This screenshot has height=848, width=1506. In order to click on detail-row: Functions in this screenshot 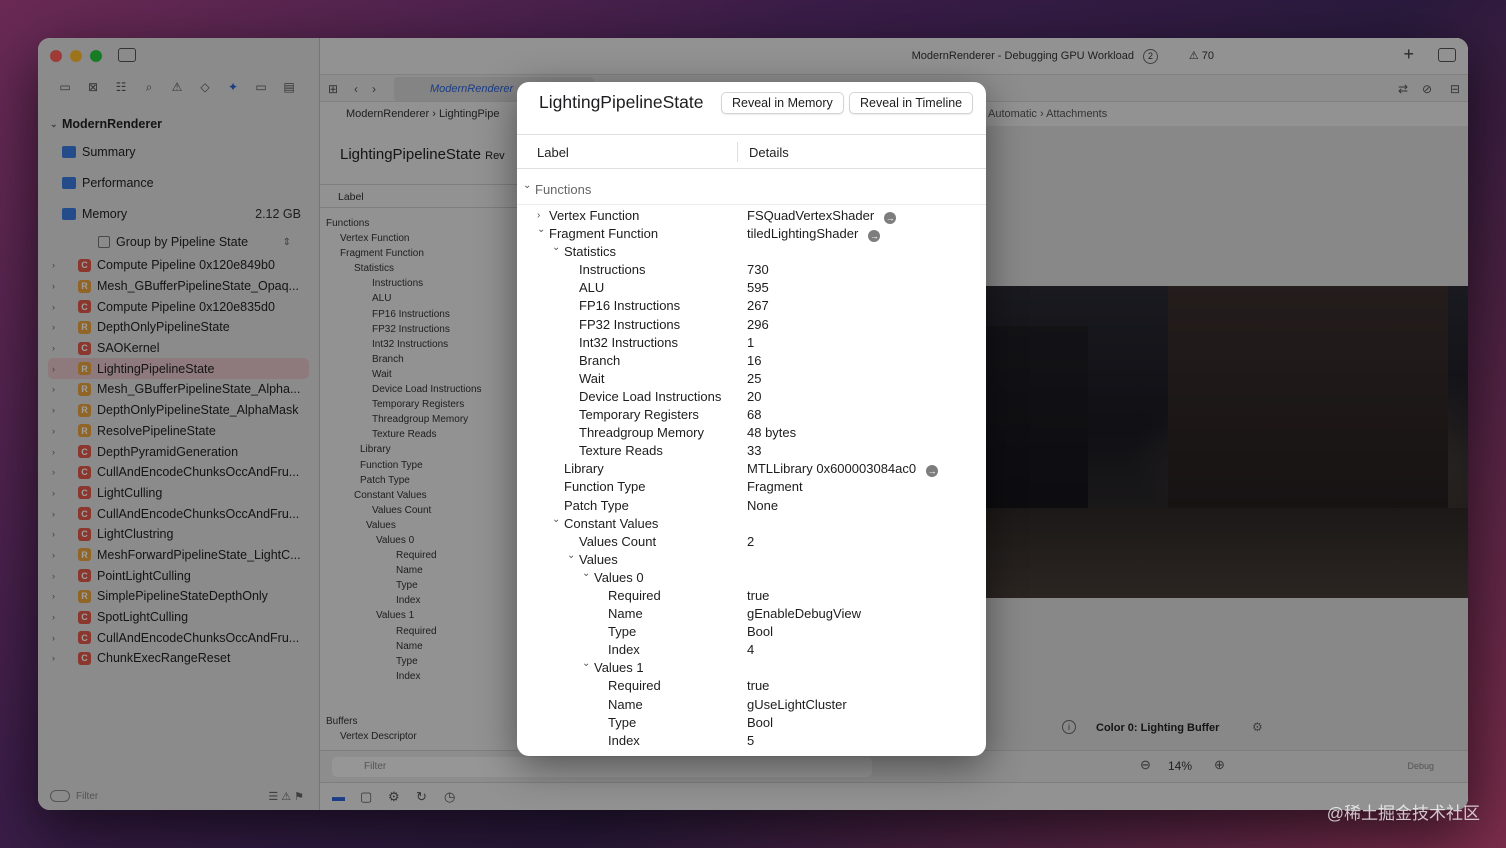, I will do `click(420, 225)`.